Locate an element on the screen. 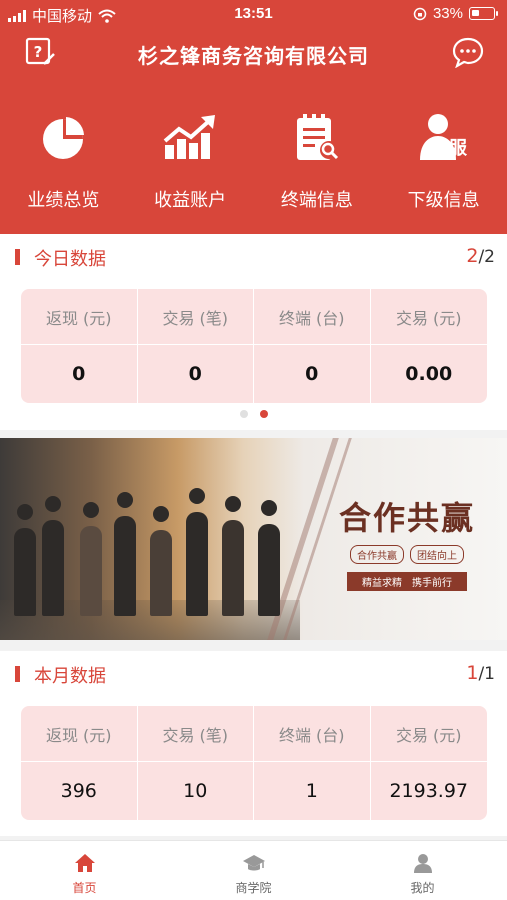  page-current: 1 is located at coordinates (472, 673).